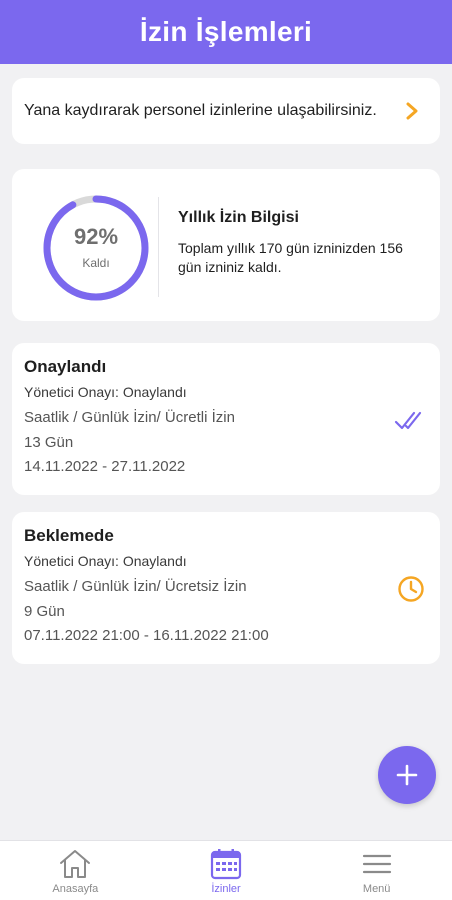 This screenshot has width=452, height=900. What do you see at coordinates (135, 586) in the screenshot?
I see `leave-type: Saatlik / Günlük İzin/ Ücretsiz İzin` at bounding box center [135, 586].